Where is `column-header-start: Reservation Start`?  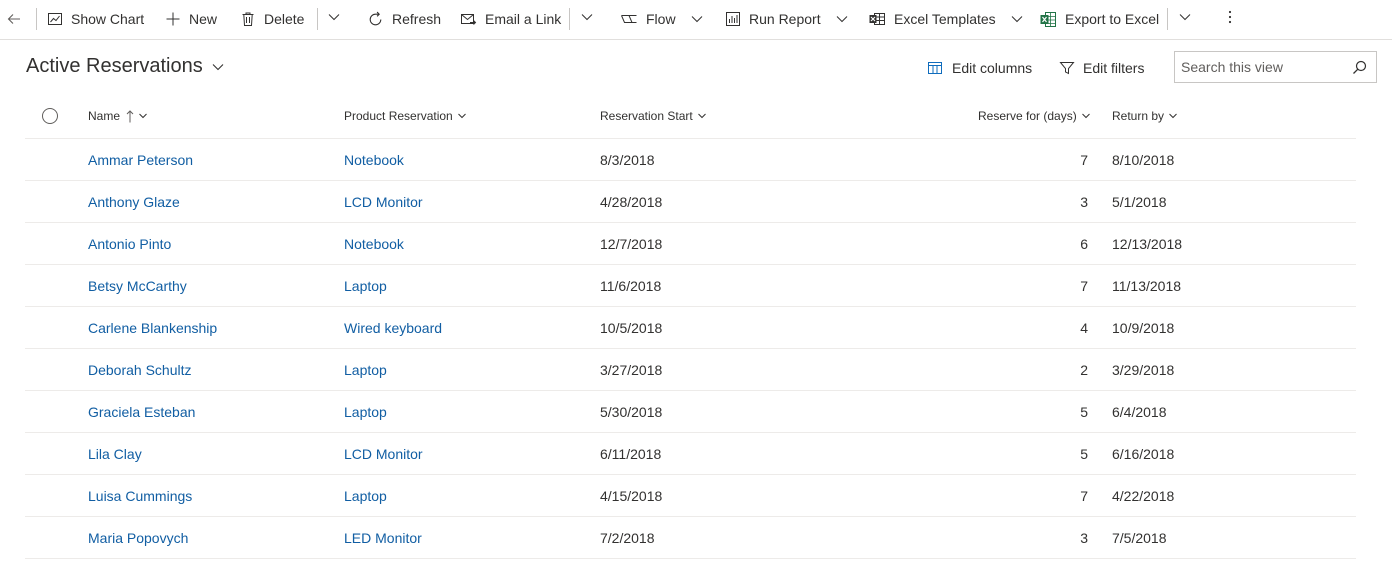 column-header-start: Reservation Start is located at coordinates (653, 116).